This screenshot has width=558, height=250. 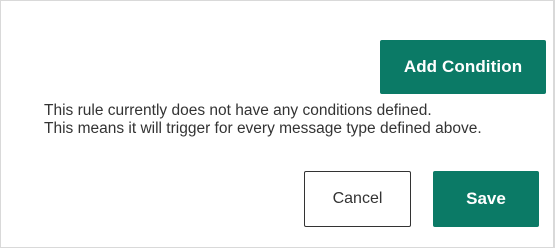 I want to click on cancel-button: Cancel, so click(x=357, y=199).